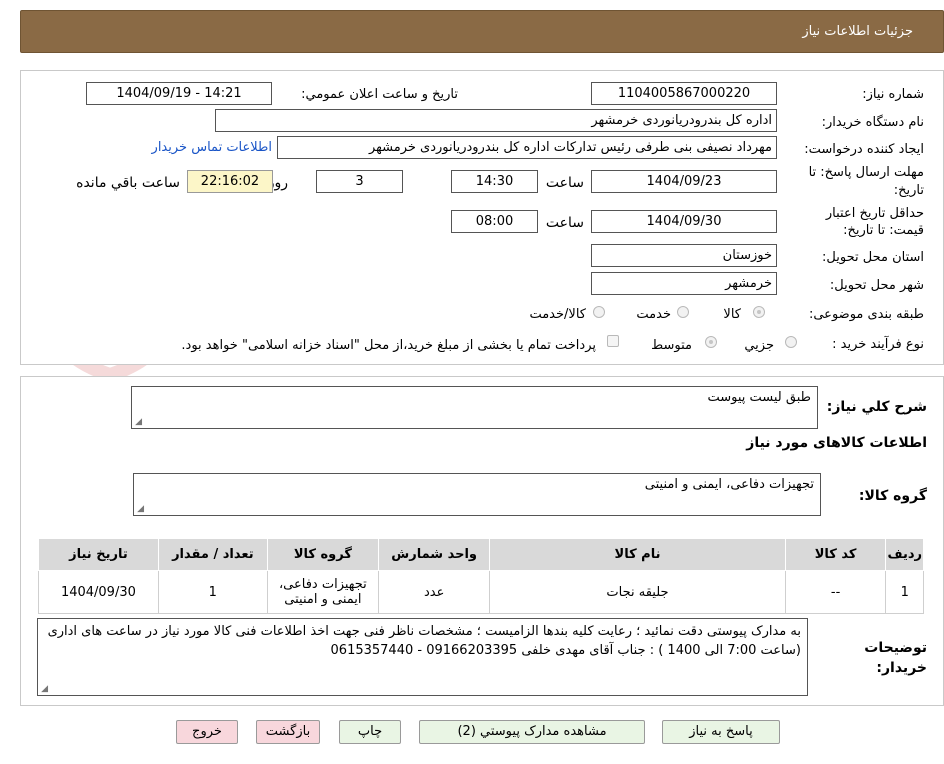  I want to click on cell-quantity: 1, so click(212, 592).